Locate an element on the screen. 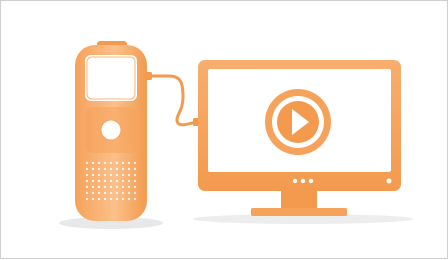 Image resolution: width=448 pixels, height=260 pixels. play-icon is located at coordinates (298, 122).